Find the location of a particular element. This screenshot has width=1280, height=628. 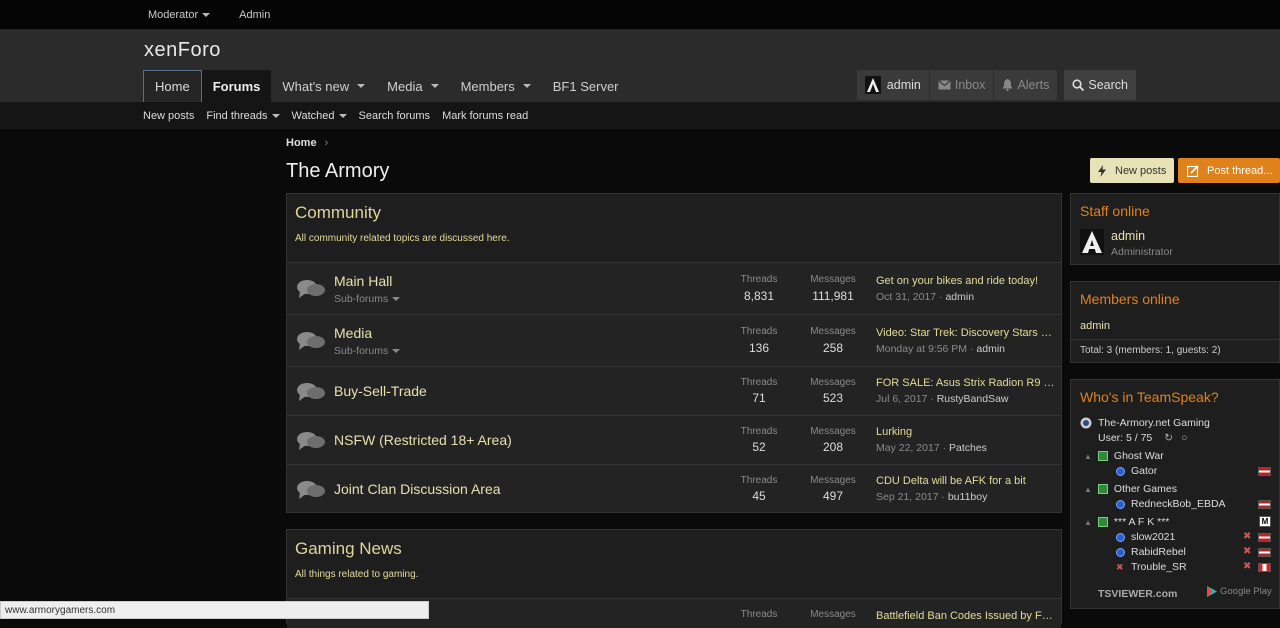

messages-count: 497 is located at coordinates (833, 496).